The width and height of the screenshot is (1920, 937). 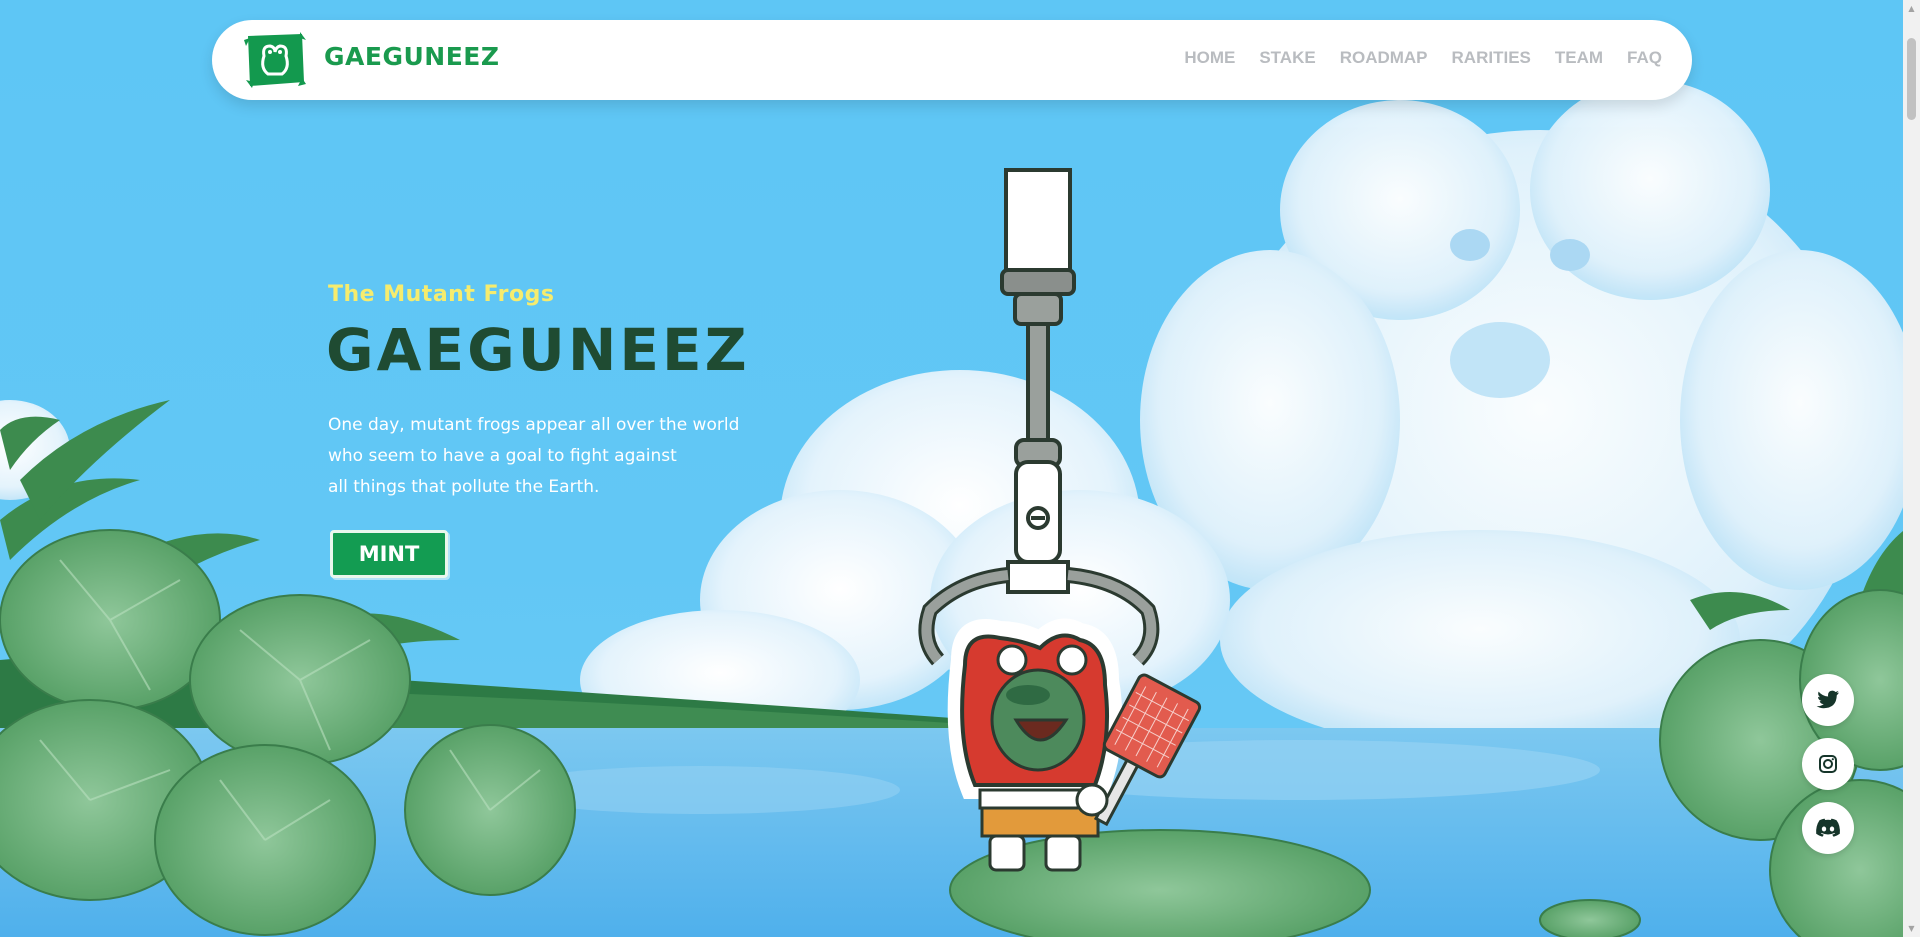 What do you see at coordinates (1911, 928) in the screenshot?
I see `scroll-down-icon: ▼` at bounding box center [1911, 928].